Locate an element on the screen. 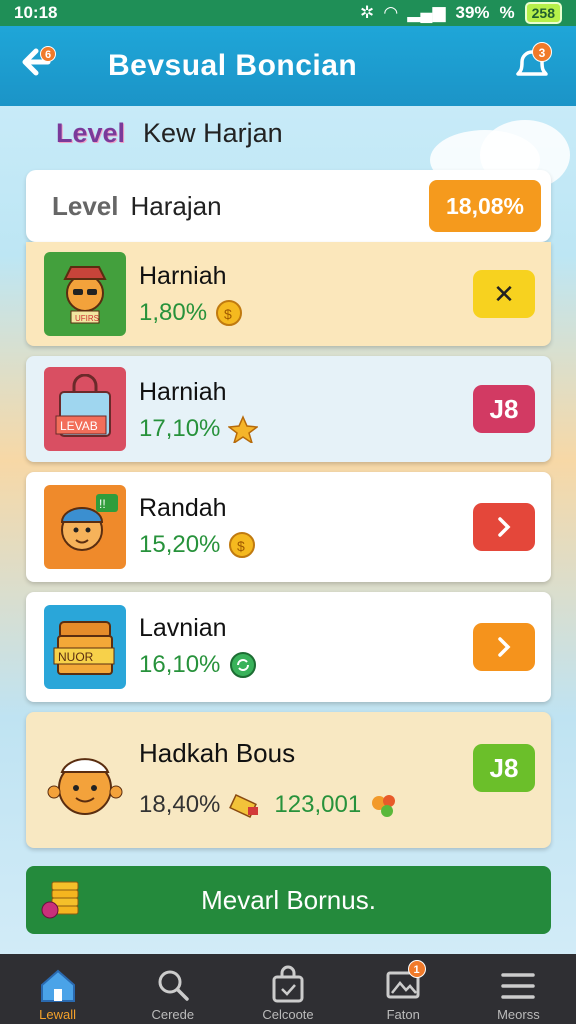 The width and height of the screenshot is (576, 1024). thumb-label: !! is located at coordinates (102, 504).